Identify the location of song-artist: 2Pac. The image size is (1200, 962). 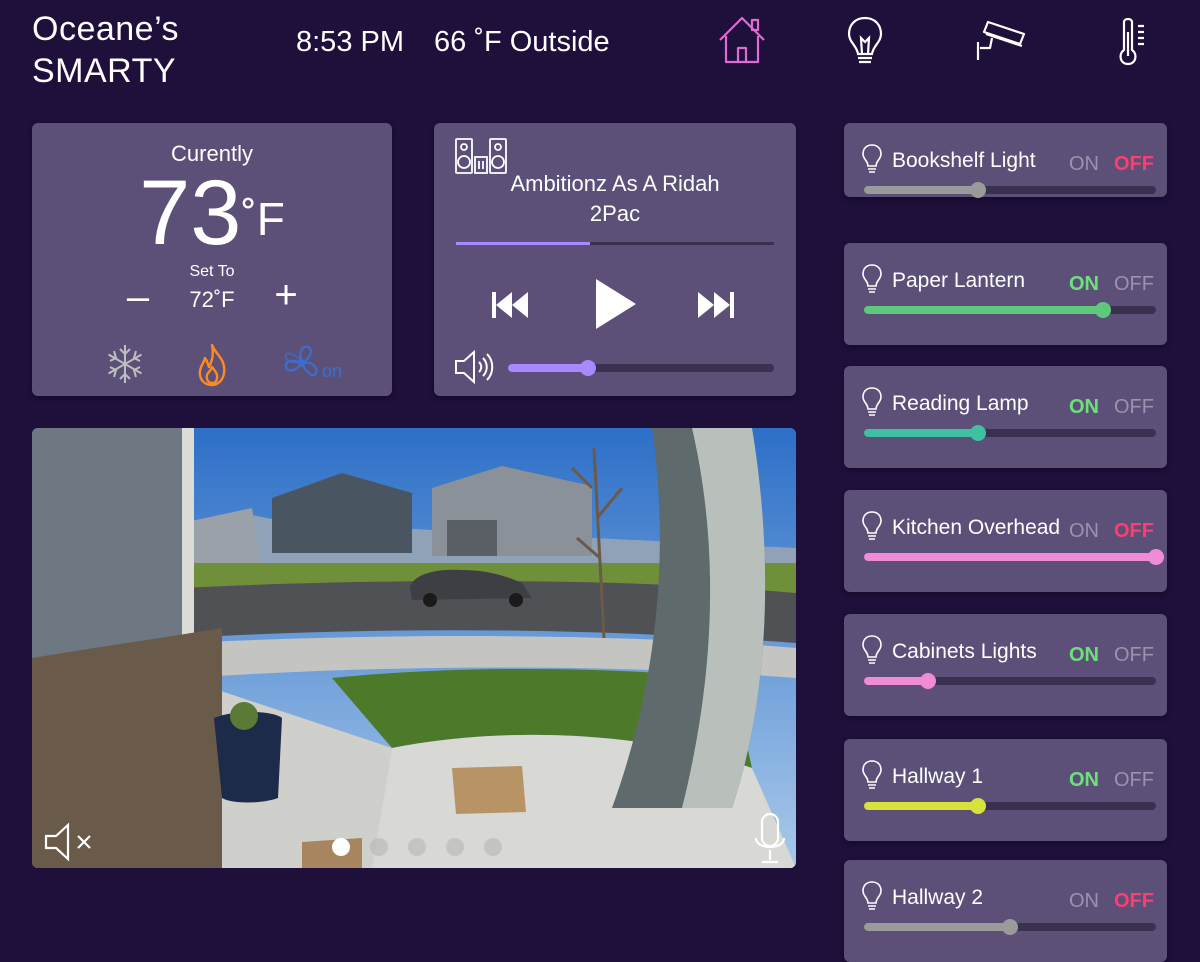
(615, 213).